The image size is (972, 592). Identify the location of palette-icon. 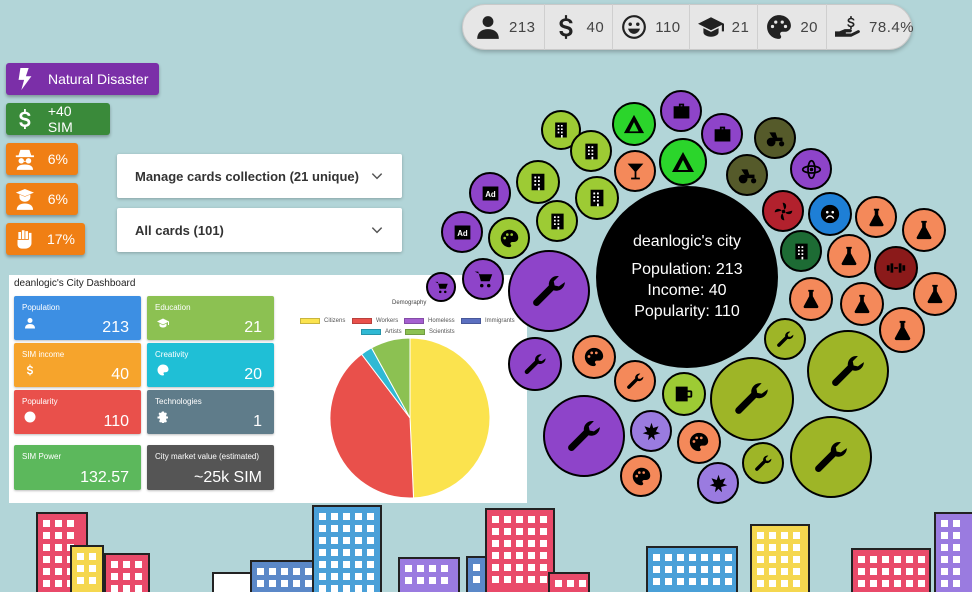
(509, 238).